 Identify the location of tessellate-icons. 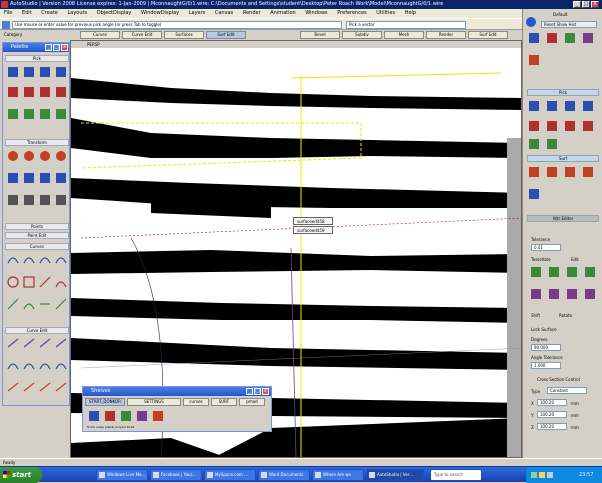
(565, 285).